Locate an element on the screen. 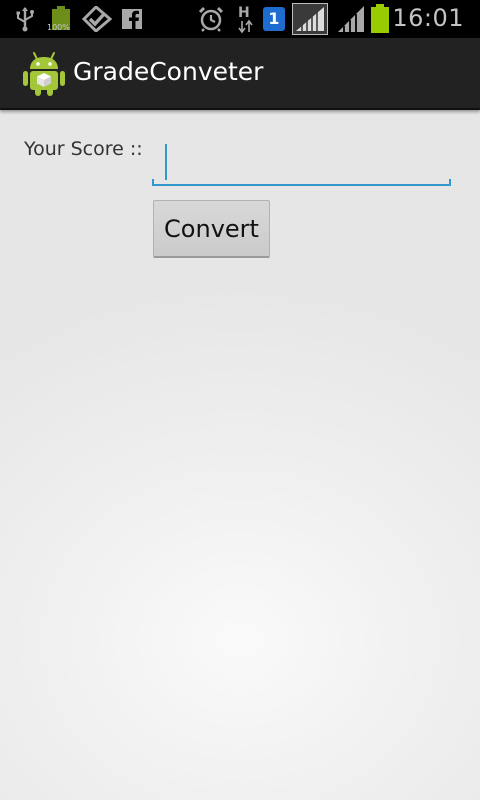  wifi-signal-icon is located at coordinates (310, 19).